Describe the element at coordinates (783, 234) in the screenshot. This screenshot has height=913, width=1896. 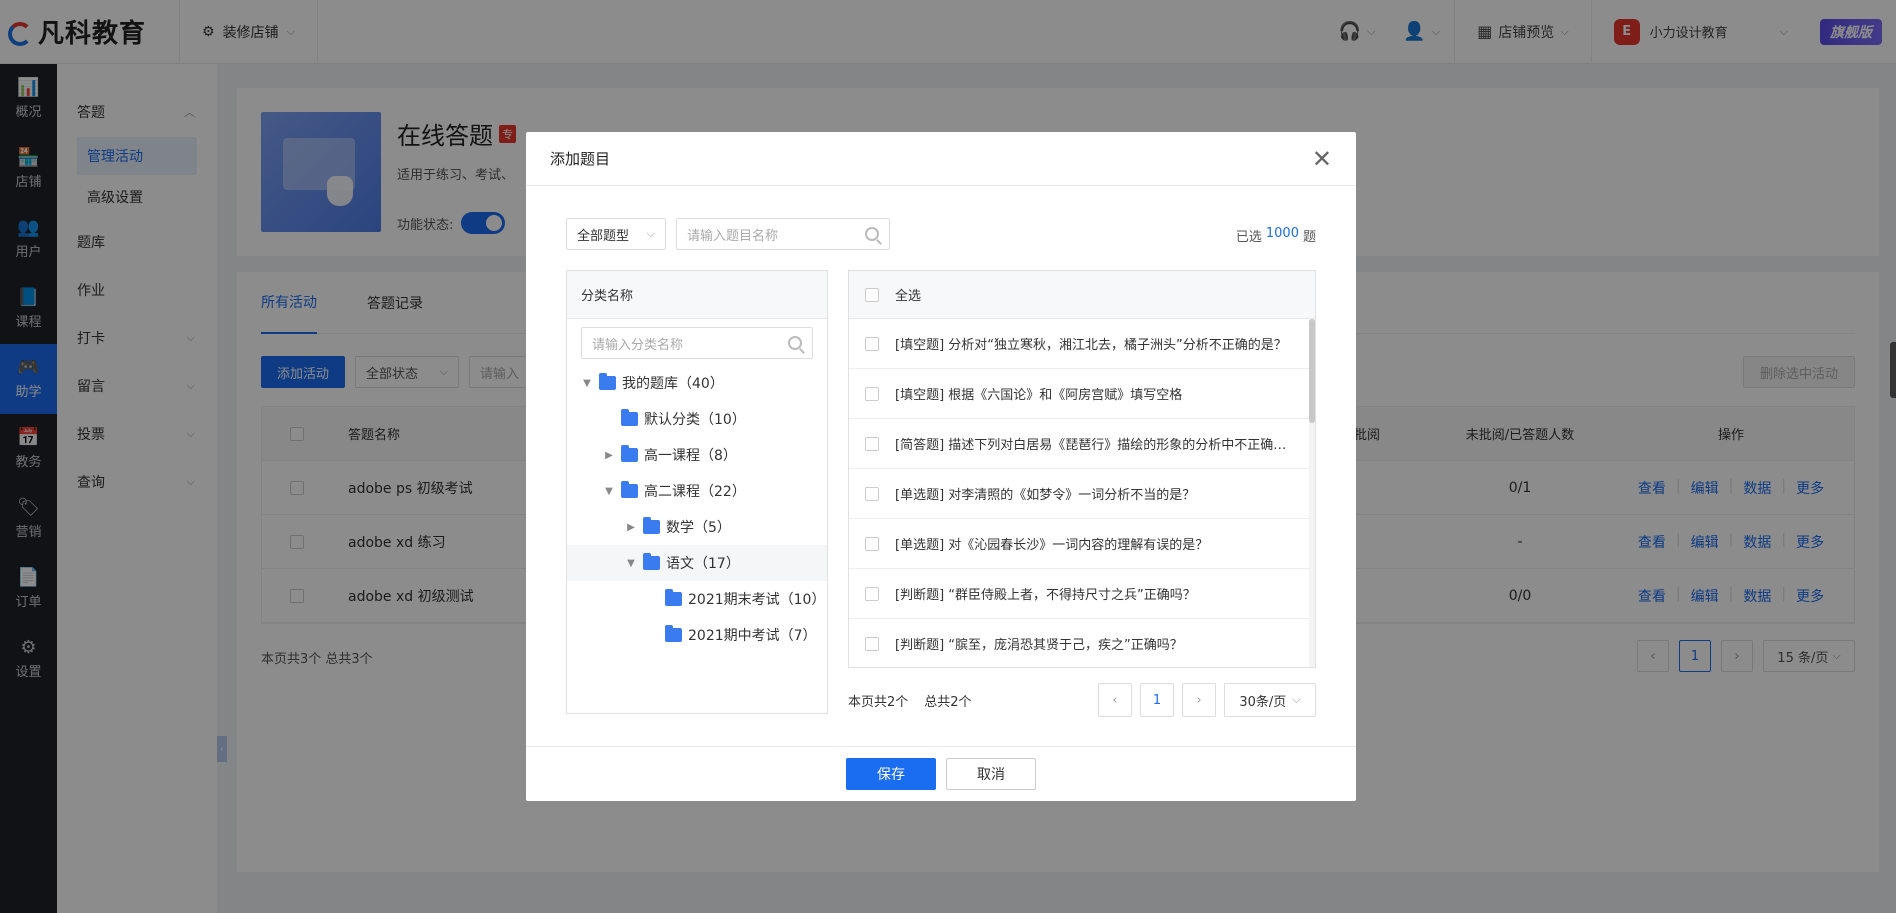
I see `question-search-input: 请输入题目名称` at that location.